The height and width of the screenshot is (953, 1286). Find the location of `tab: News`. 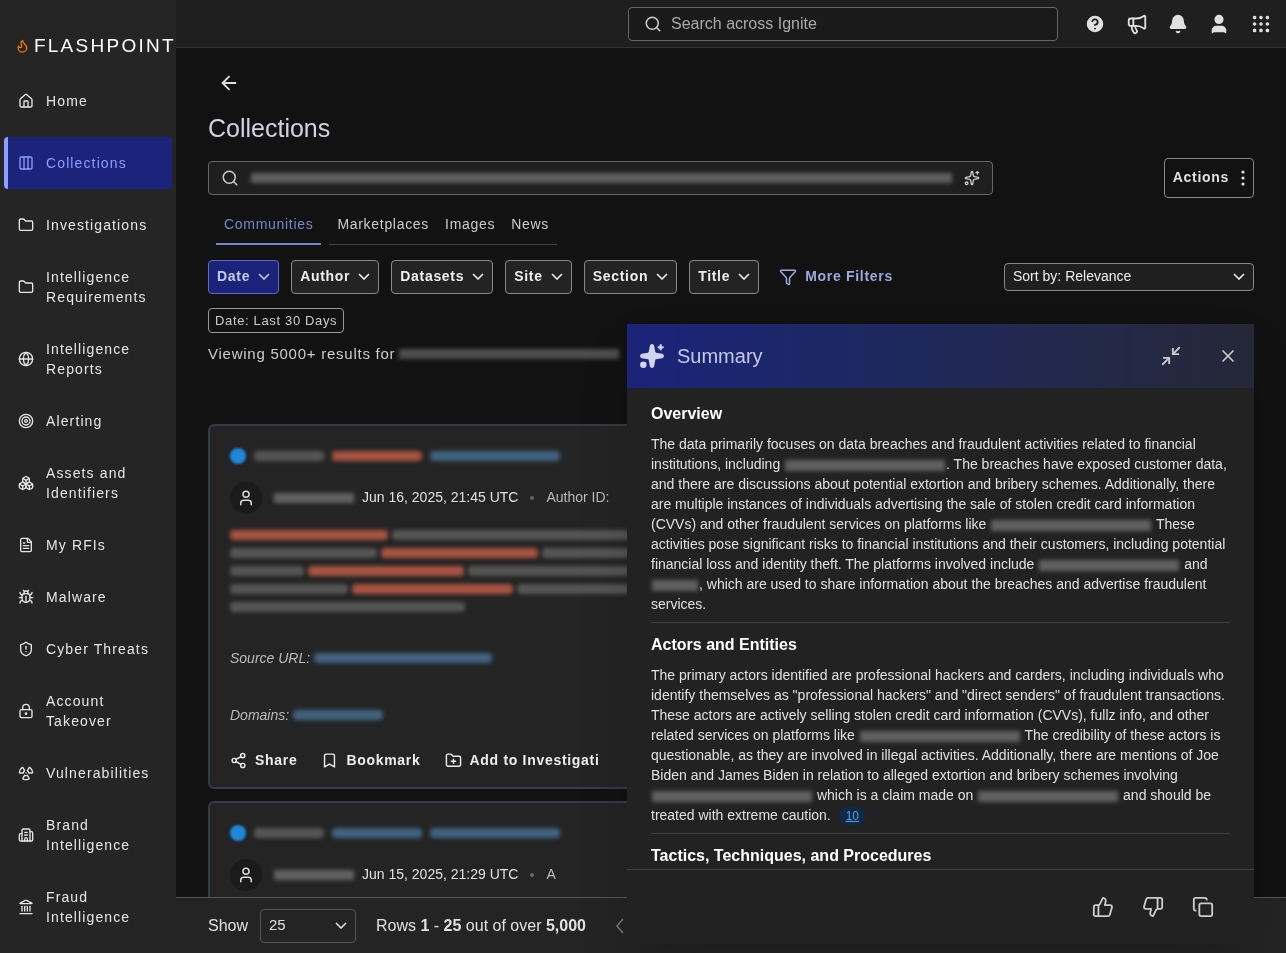

tab: News is located at coordinates (530, 225).